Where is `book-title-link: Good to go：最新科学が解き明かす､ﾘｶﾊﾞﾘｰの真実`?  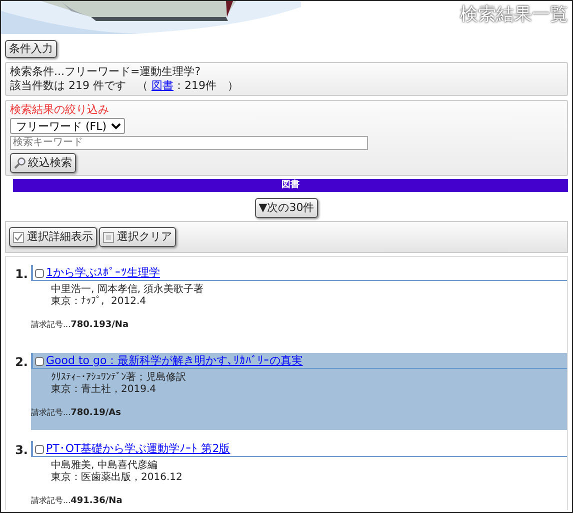 book-title-link: Good to go：最新科学が解き明かす､ﾘｶﾊﾞﾘｰの真実 is located at coordinates (174, 361).